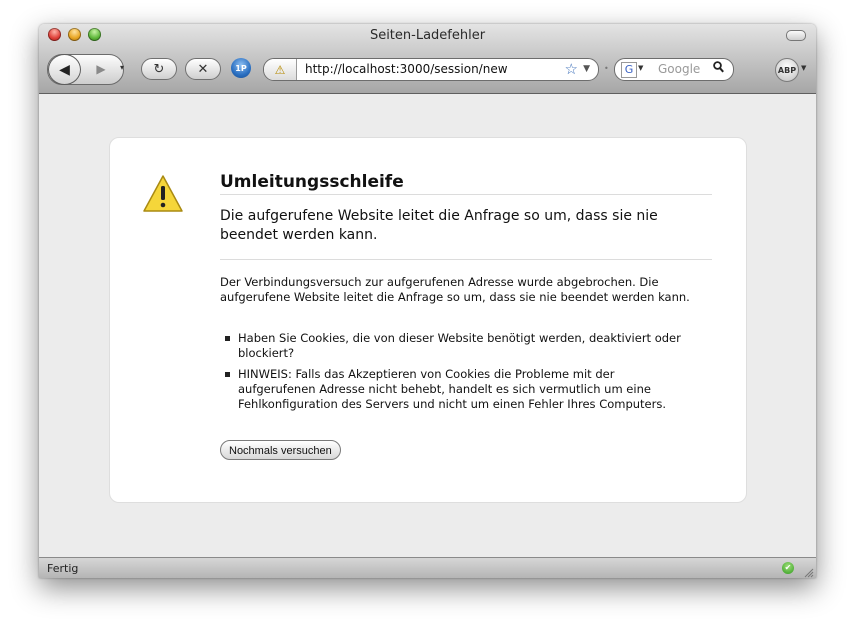  I want to click on stop-button: ✕, so click(203, 69).